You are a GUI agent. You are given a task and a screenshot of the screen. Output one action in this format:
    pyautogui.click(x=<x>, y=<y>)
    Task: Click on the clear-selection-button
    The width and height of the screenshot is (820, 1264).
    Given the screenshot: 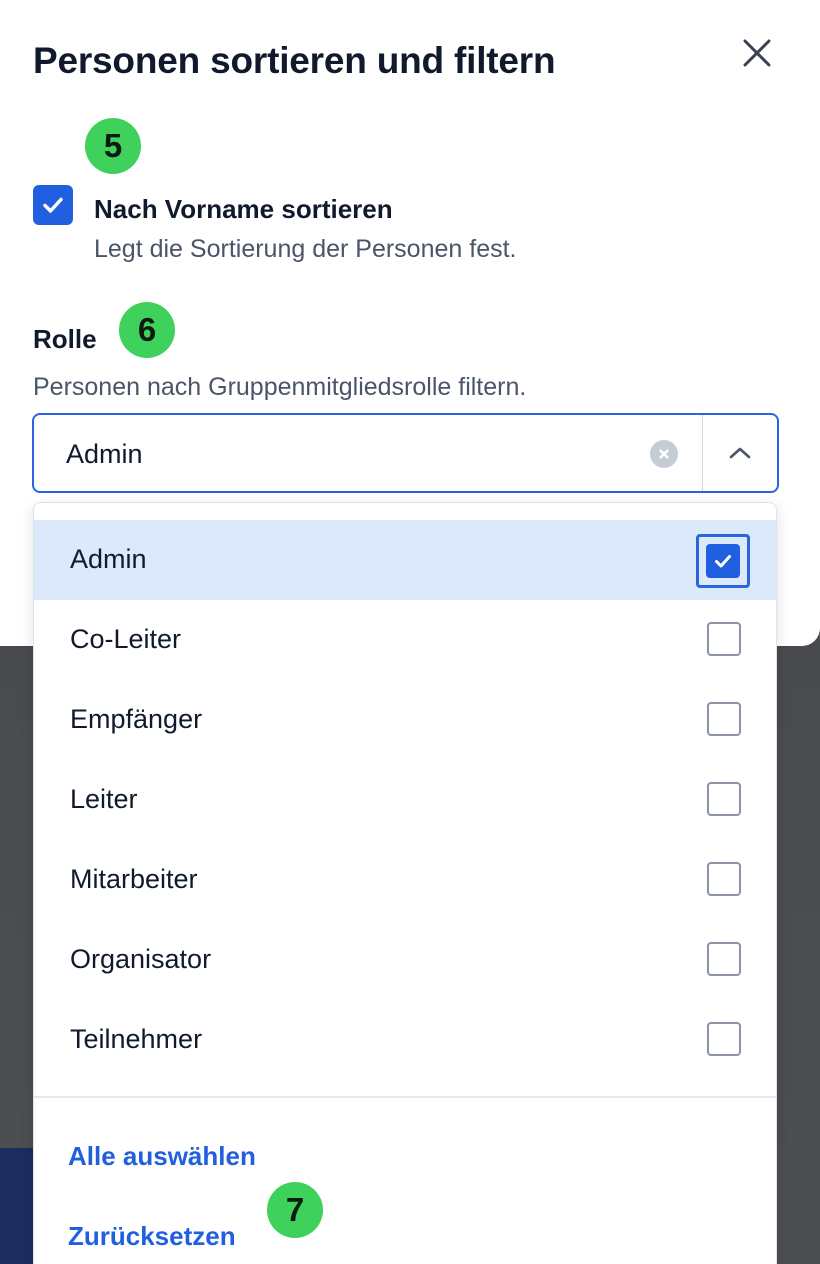 What is the action you would take?
    pyautogui.click(x=664, y=454)
    